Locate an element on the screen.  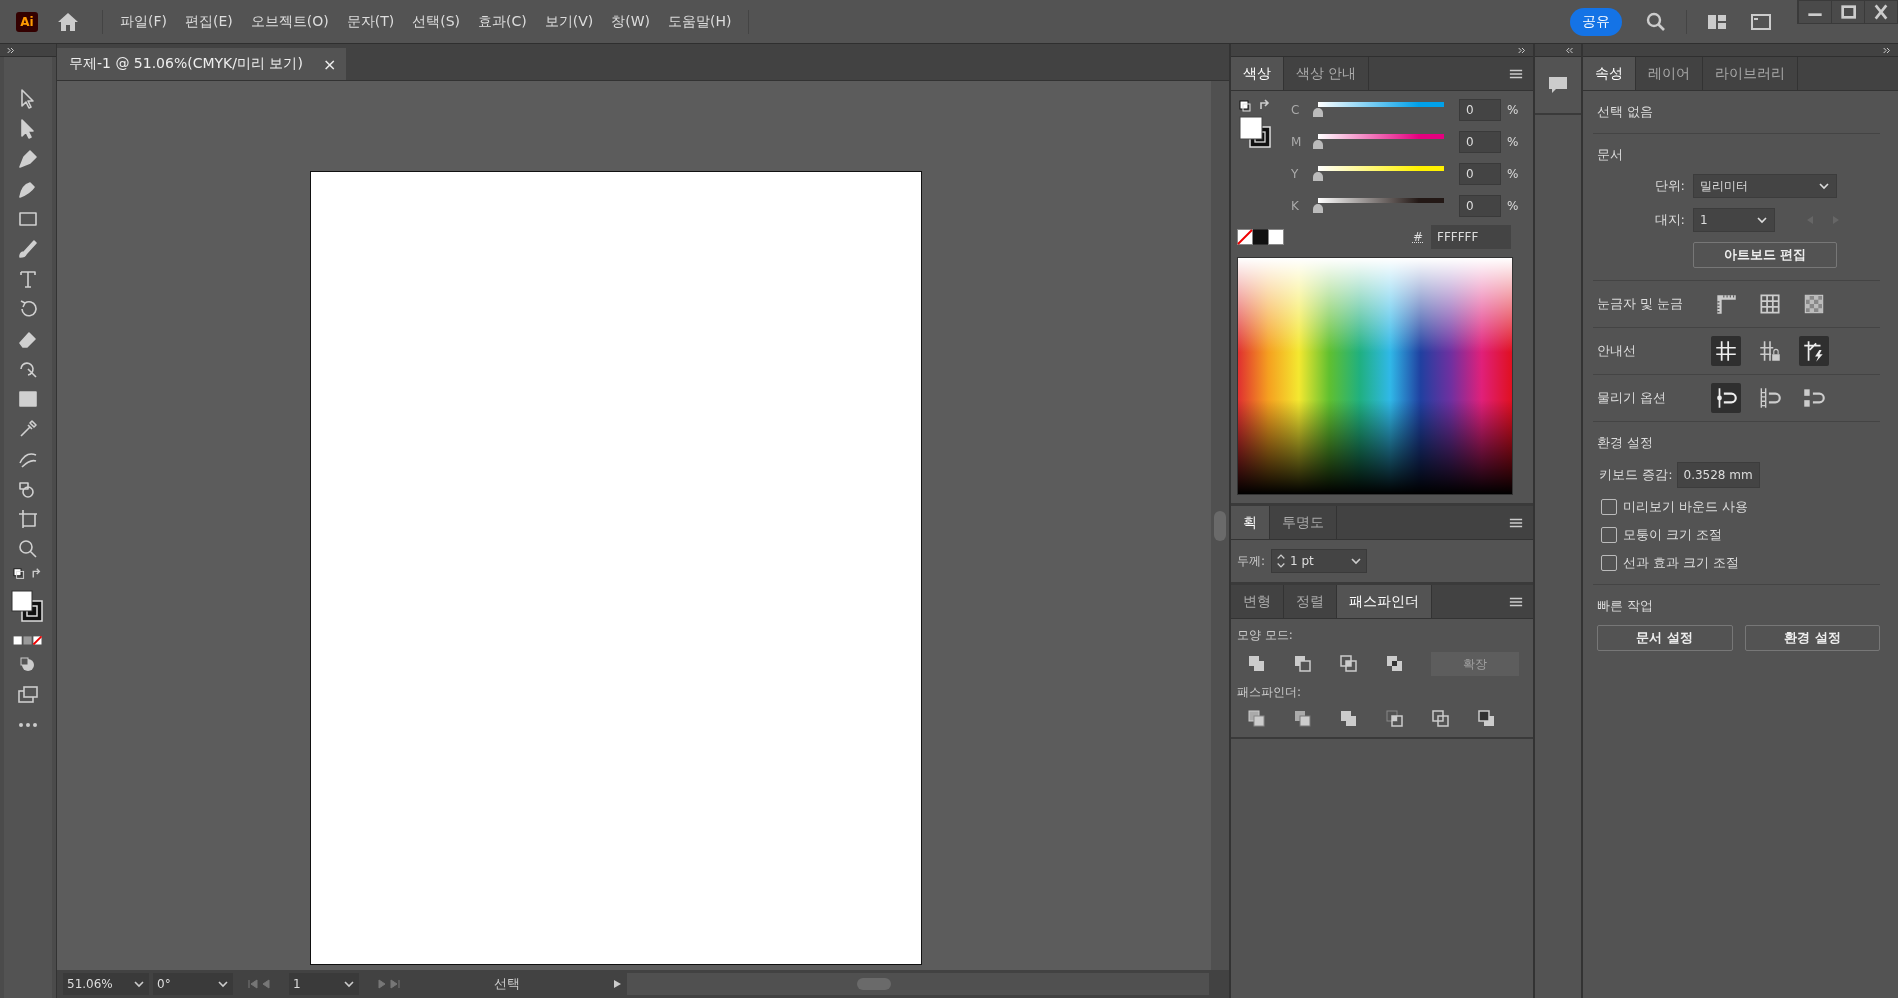
menu-item: 문자(T) is located at coordinates (370, 21).